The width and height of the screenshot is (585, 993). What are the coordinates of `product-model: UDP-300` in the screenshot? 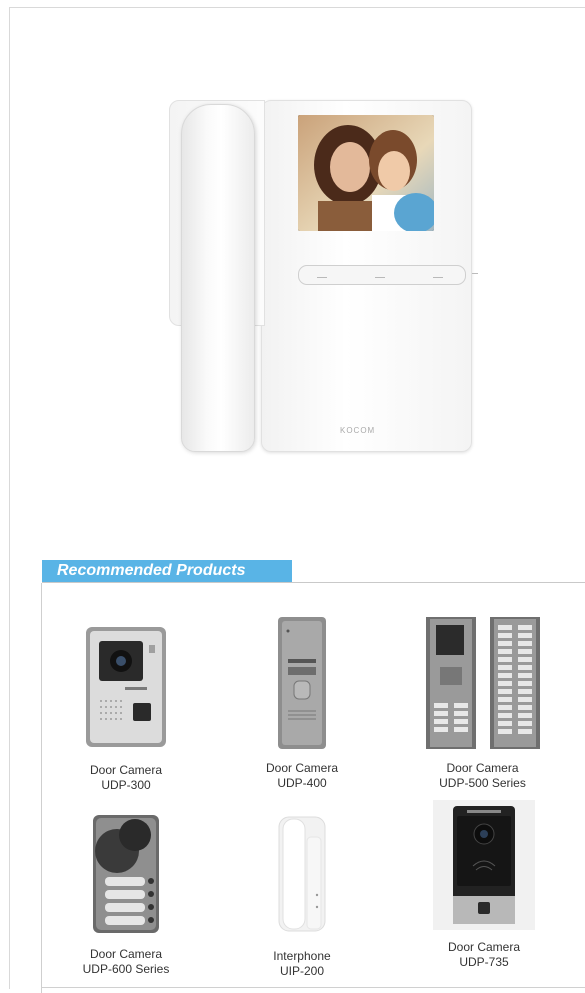 It's located at (126, 785).